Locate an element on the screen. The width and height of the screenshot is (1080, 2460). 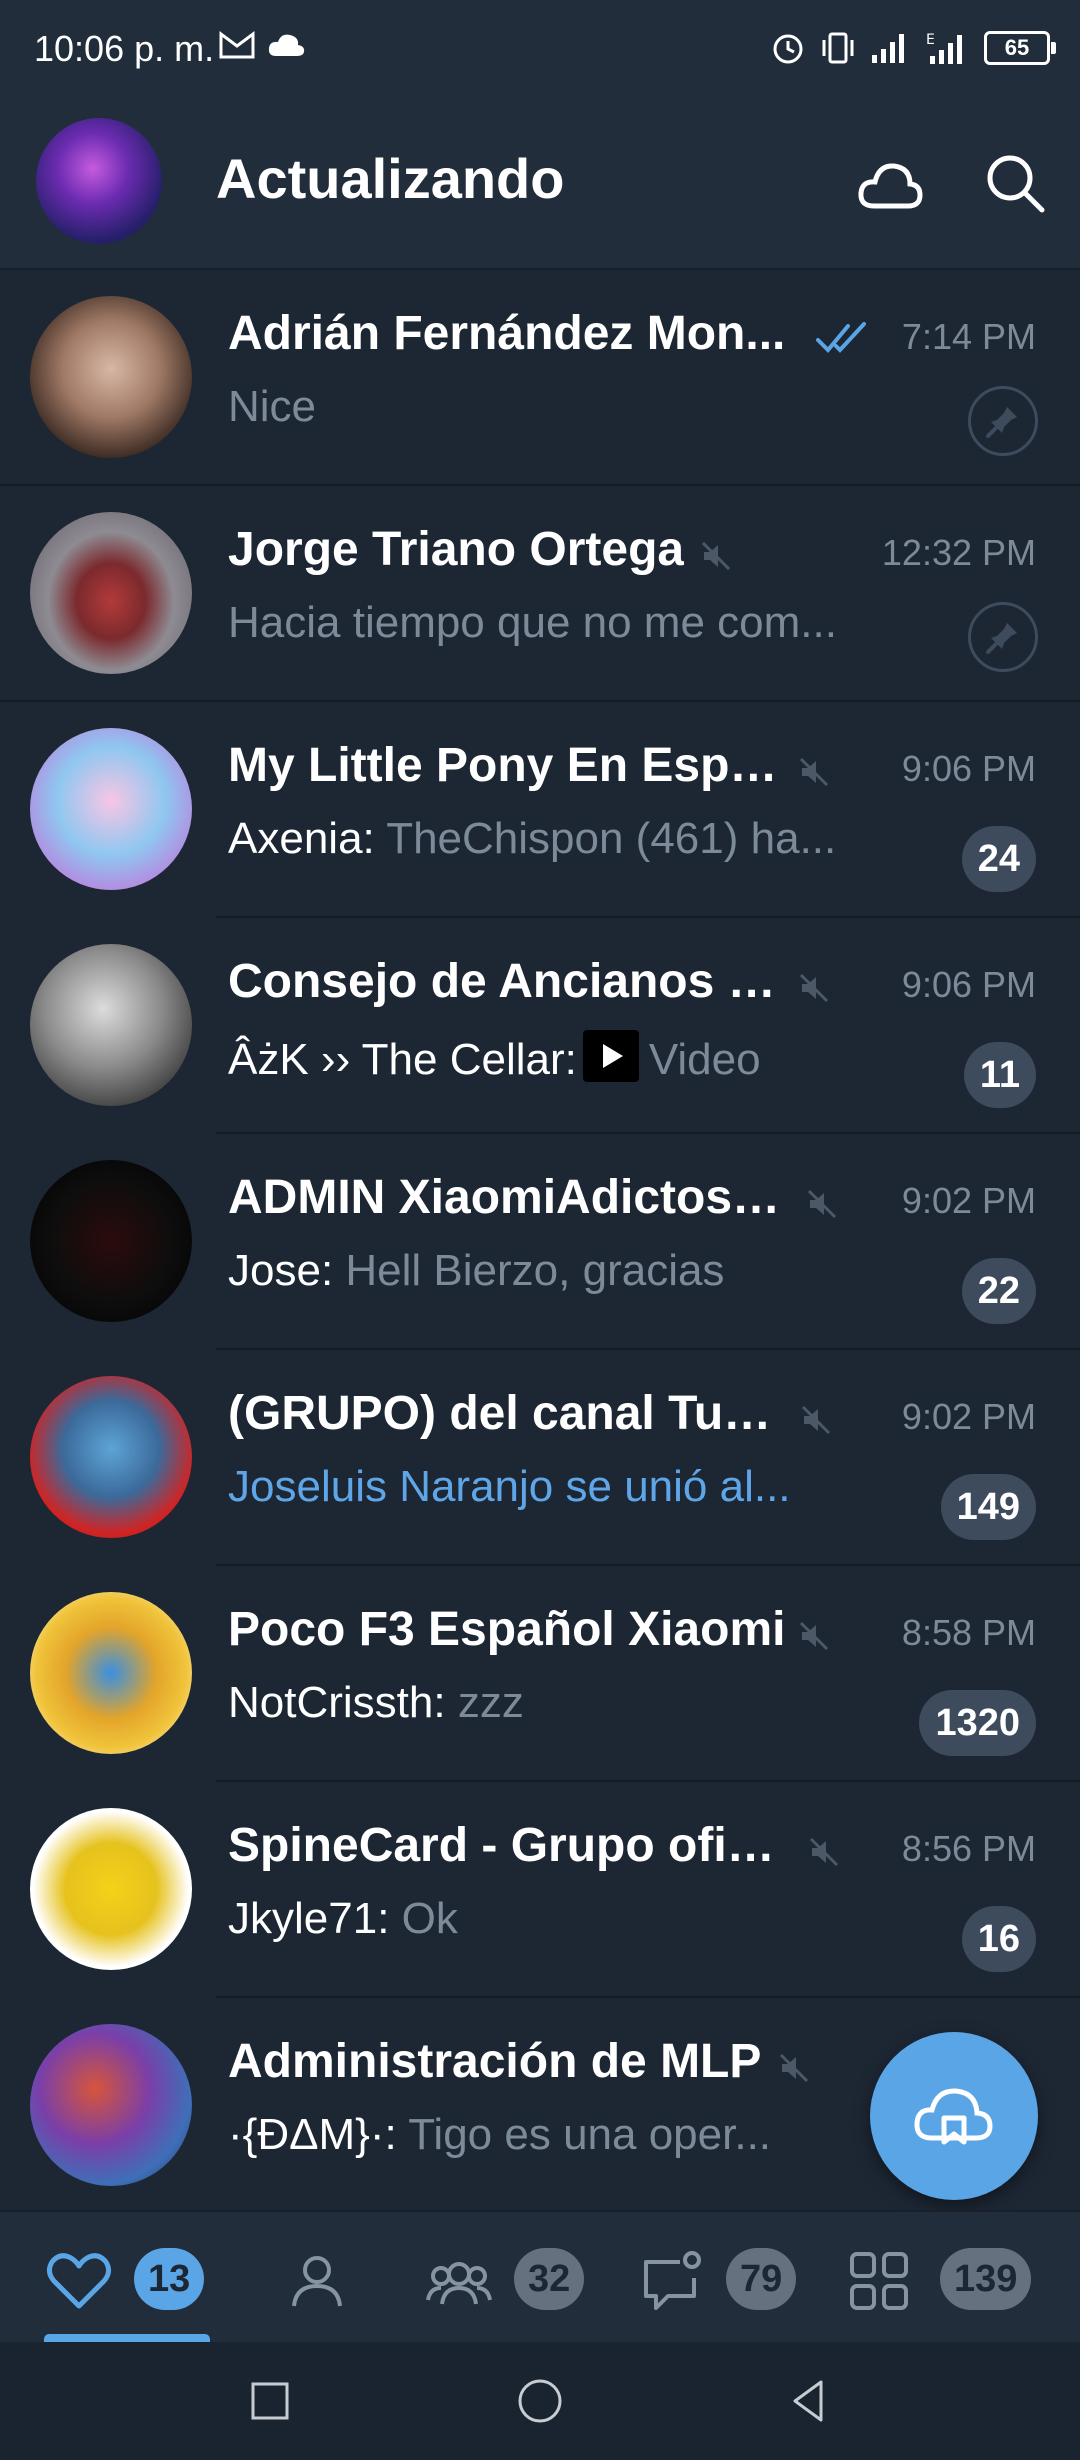
unread-badge: 22 is located at coordinates (998, 1291).